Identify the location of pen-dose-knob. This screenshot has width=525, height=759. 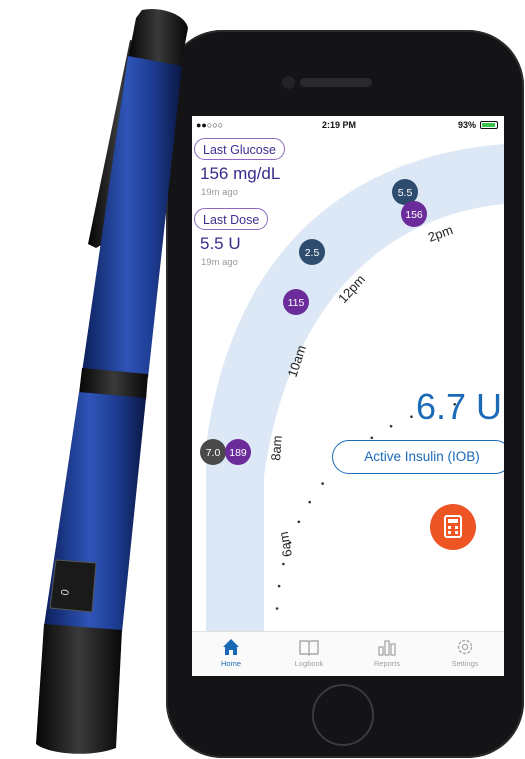
(79, 689).